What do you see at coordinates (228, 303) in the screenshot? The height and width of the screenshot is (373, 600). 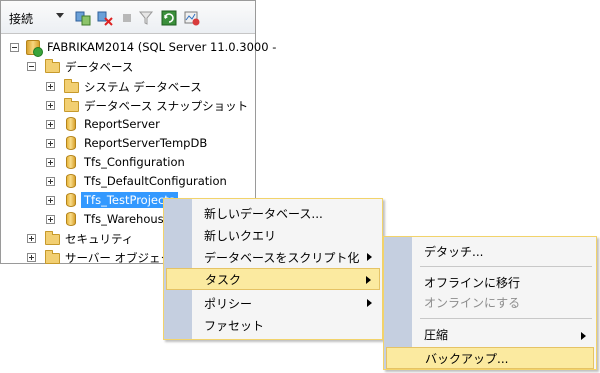 I see `menu-item-label: ポリシー` at bounding box center [228, 303].